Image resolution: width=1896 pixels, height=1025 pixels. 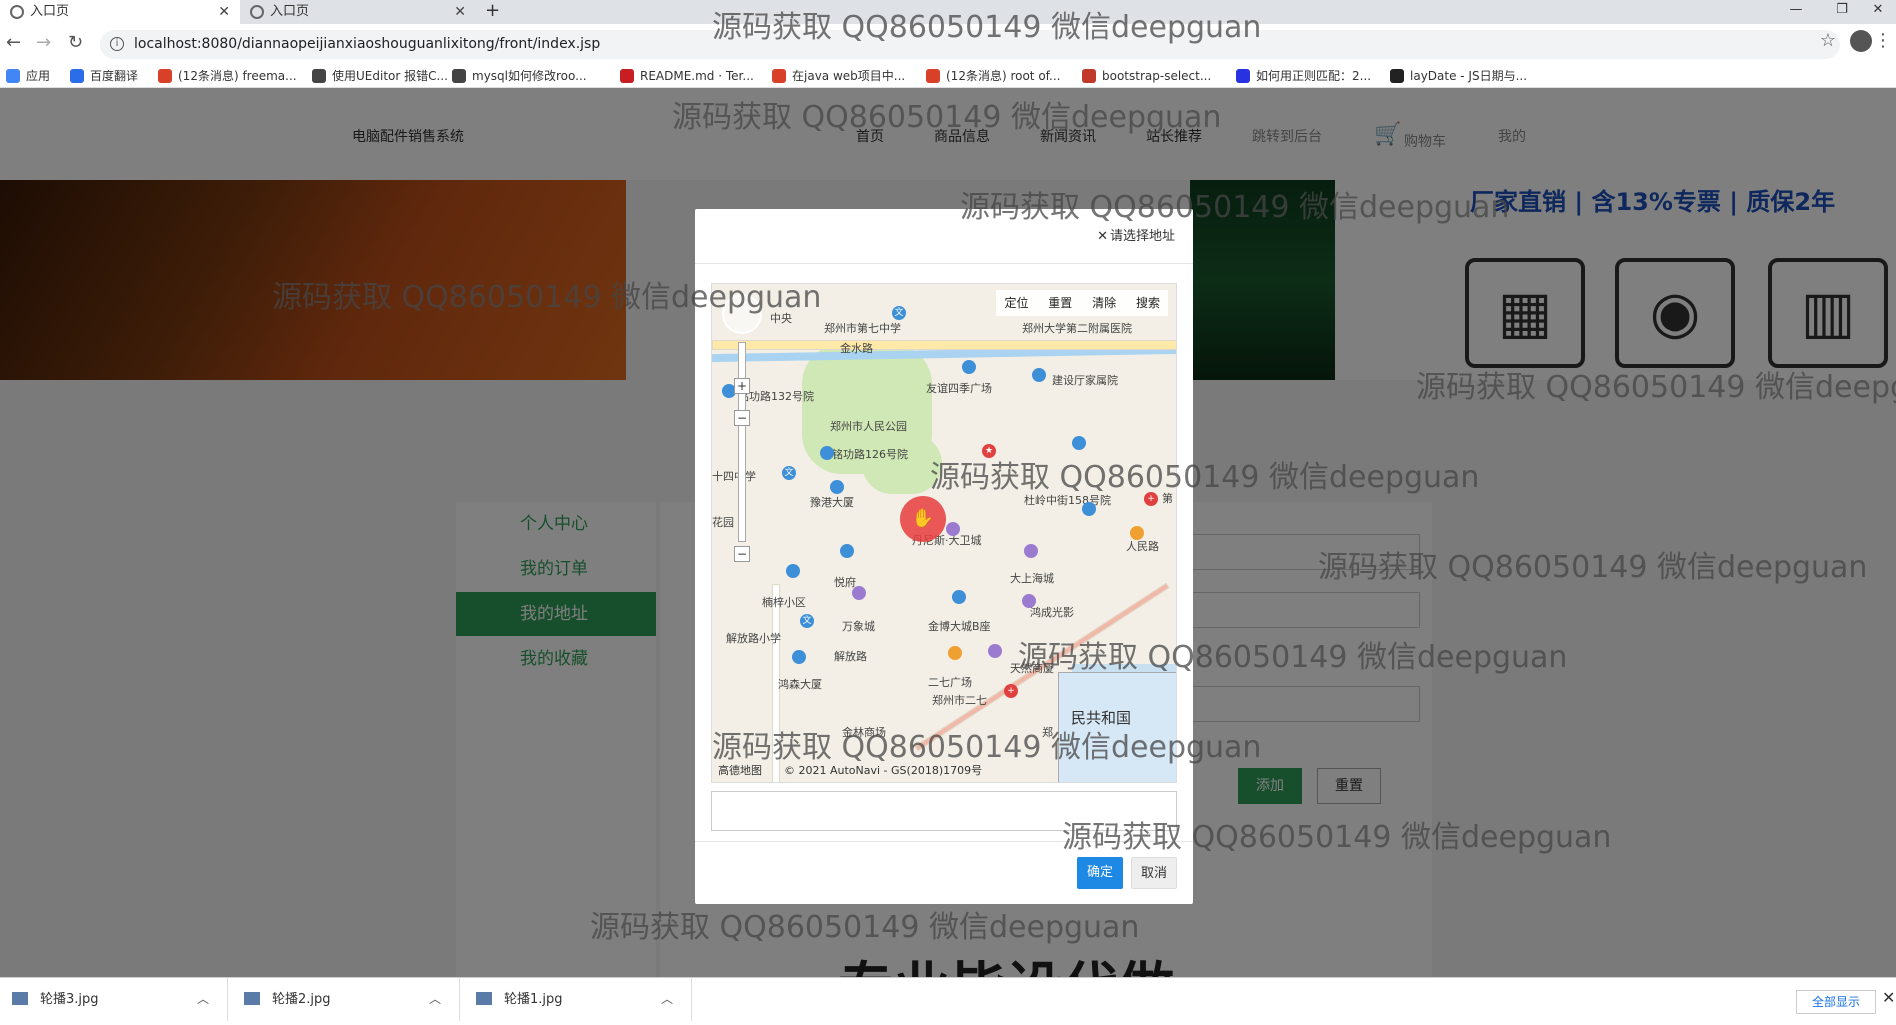 What do you see at coordinates (1796, 12) in the screenshot?
I see `minimize-icon: —` at bounding box center [1796, 12].